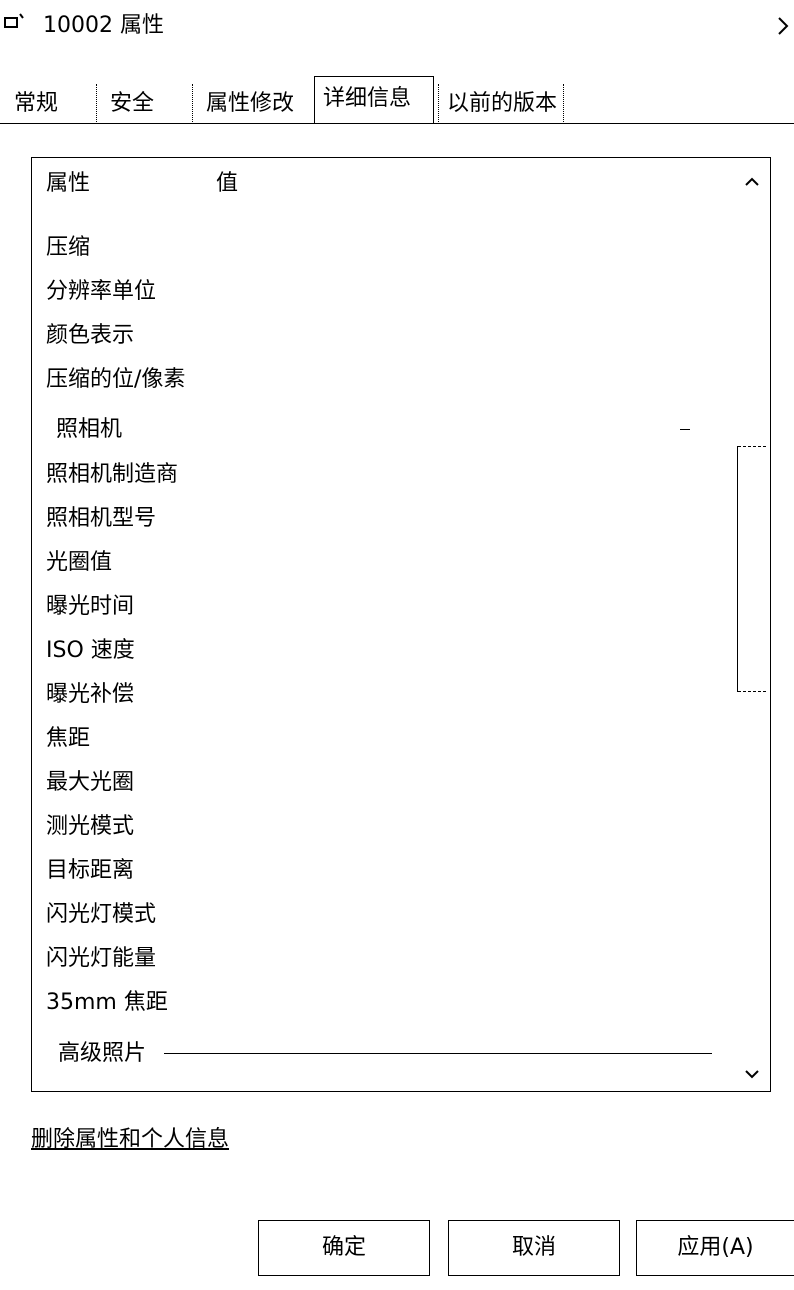  I want to click on cancel-button: 取消, so click(534, 1248).